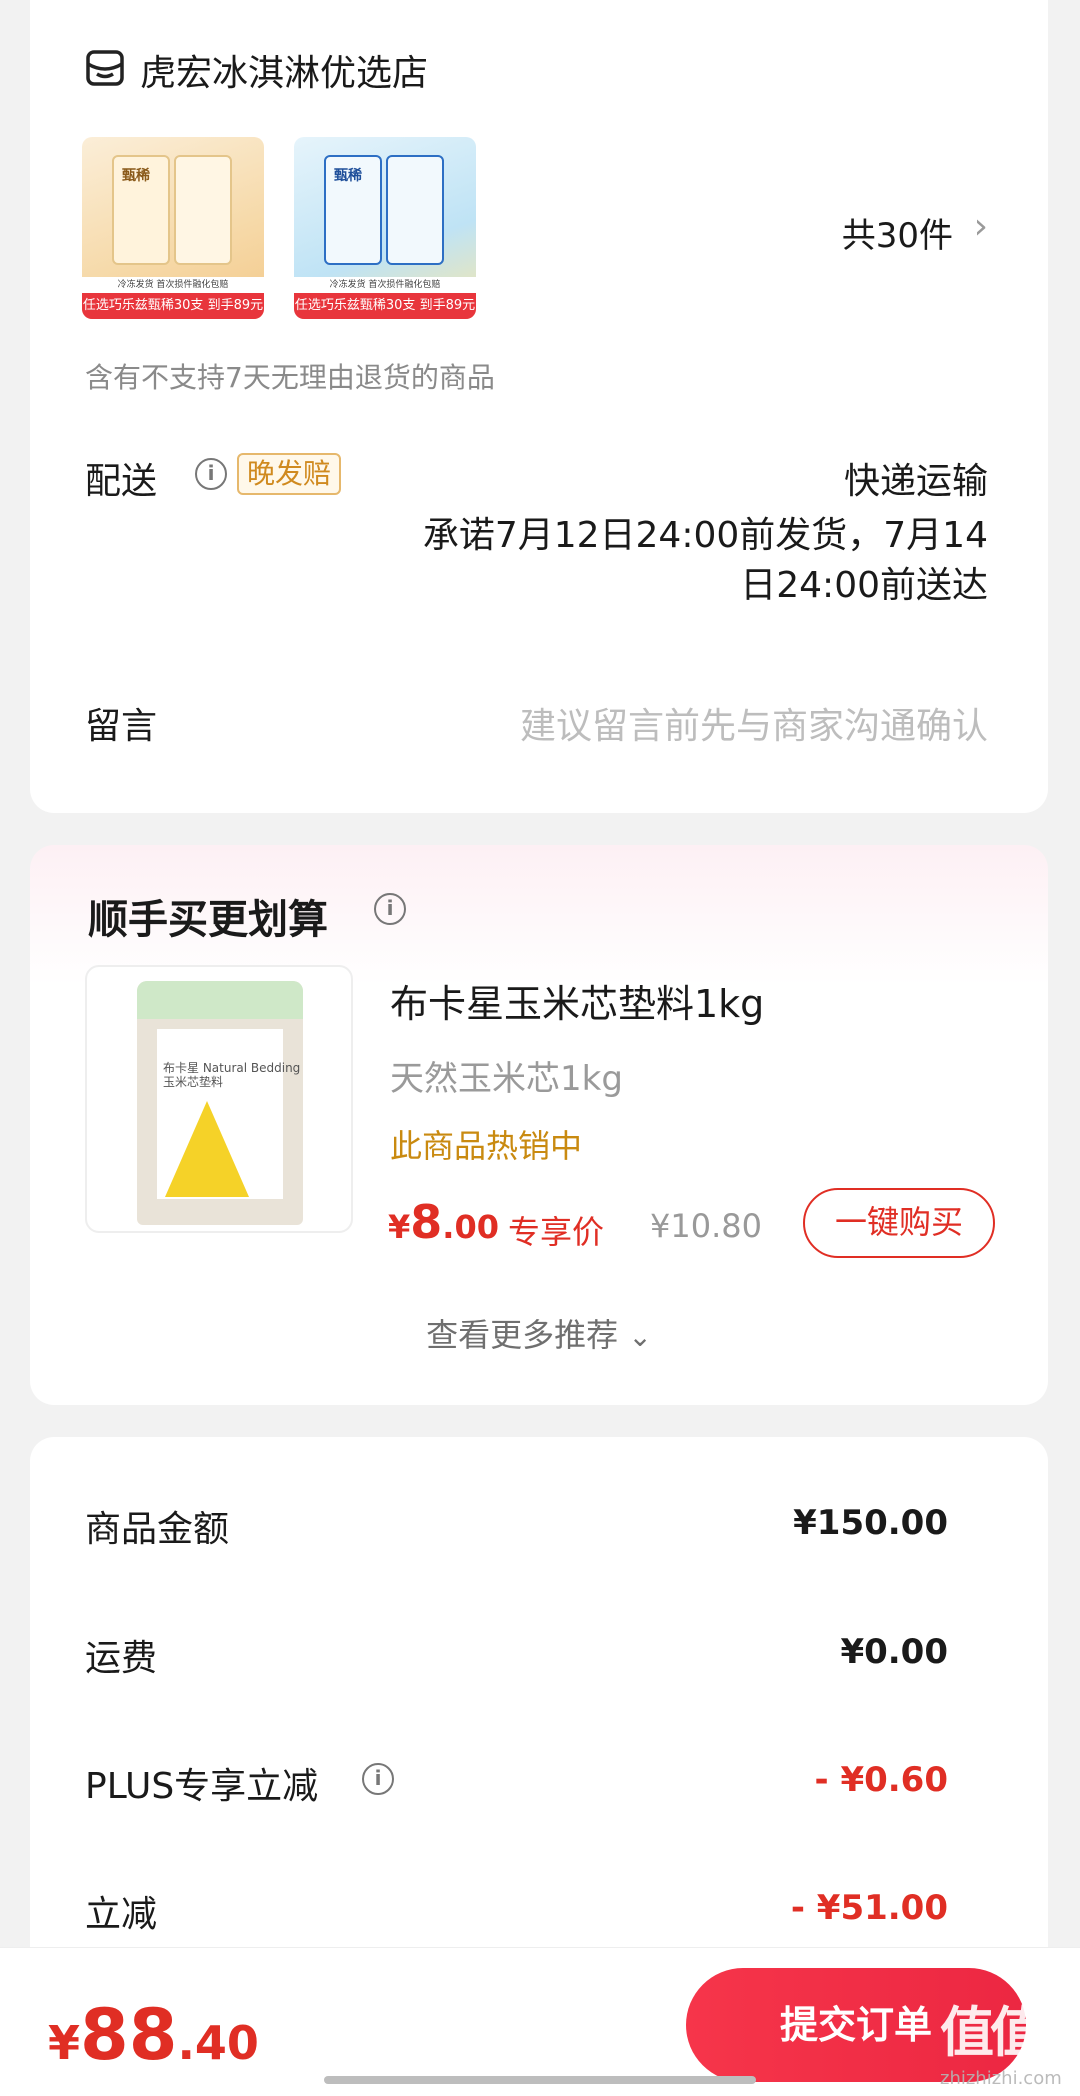 The width and height of the screenshot is (1080, 2096). Describe the element at coordinates (881, 1780) in the screenshot. I see `summary-value: - ¥0.60` at that location.